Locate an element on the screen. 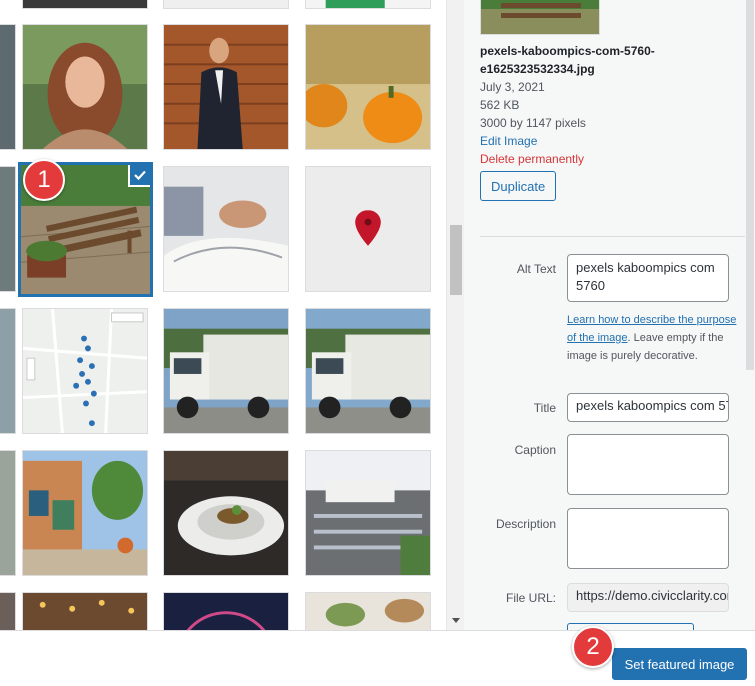  duplicate-button: Duplicate is located at coordinates (518, 186).